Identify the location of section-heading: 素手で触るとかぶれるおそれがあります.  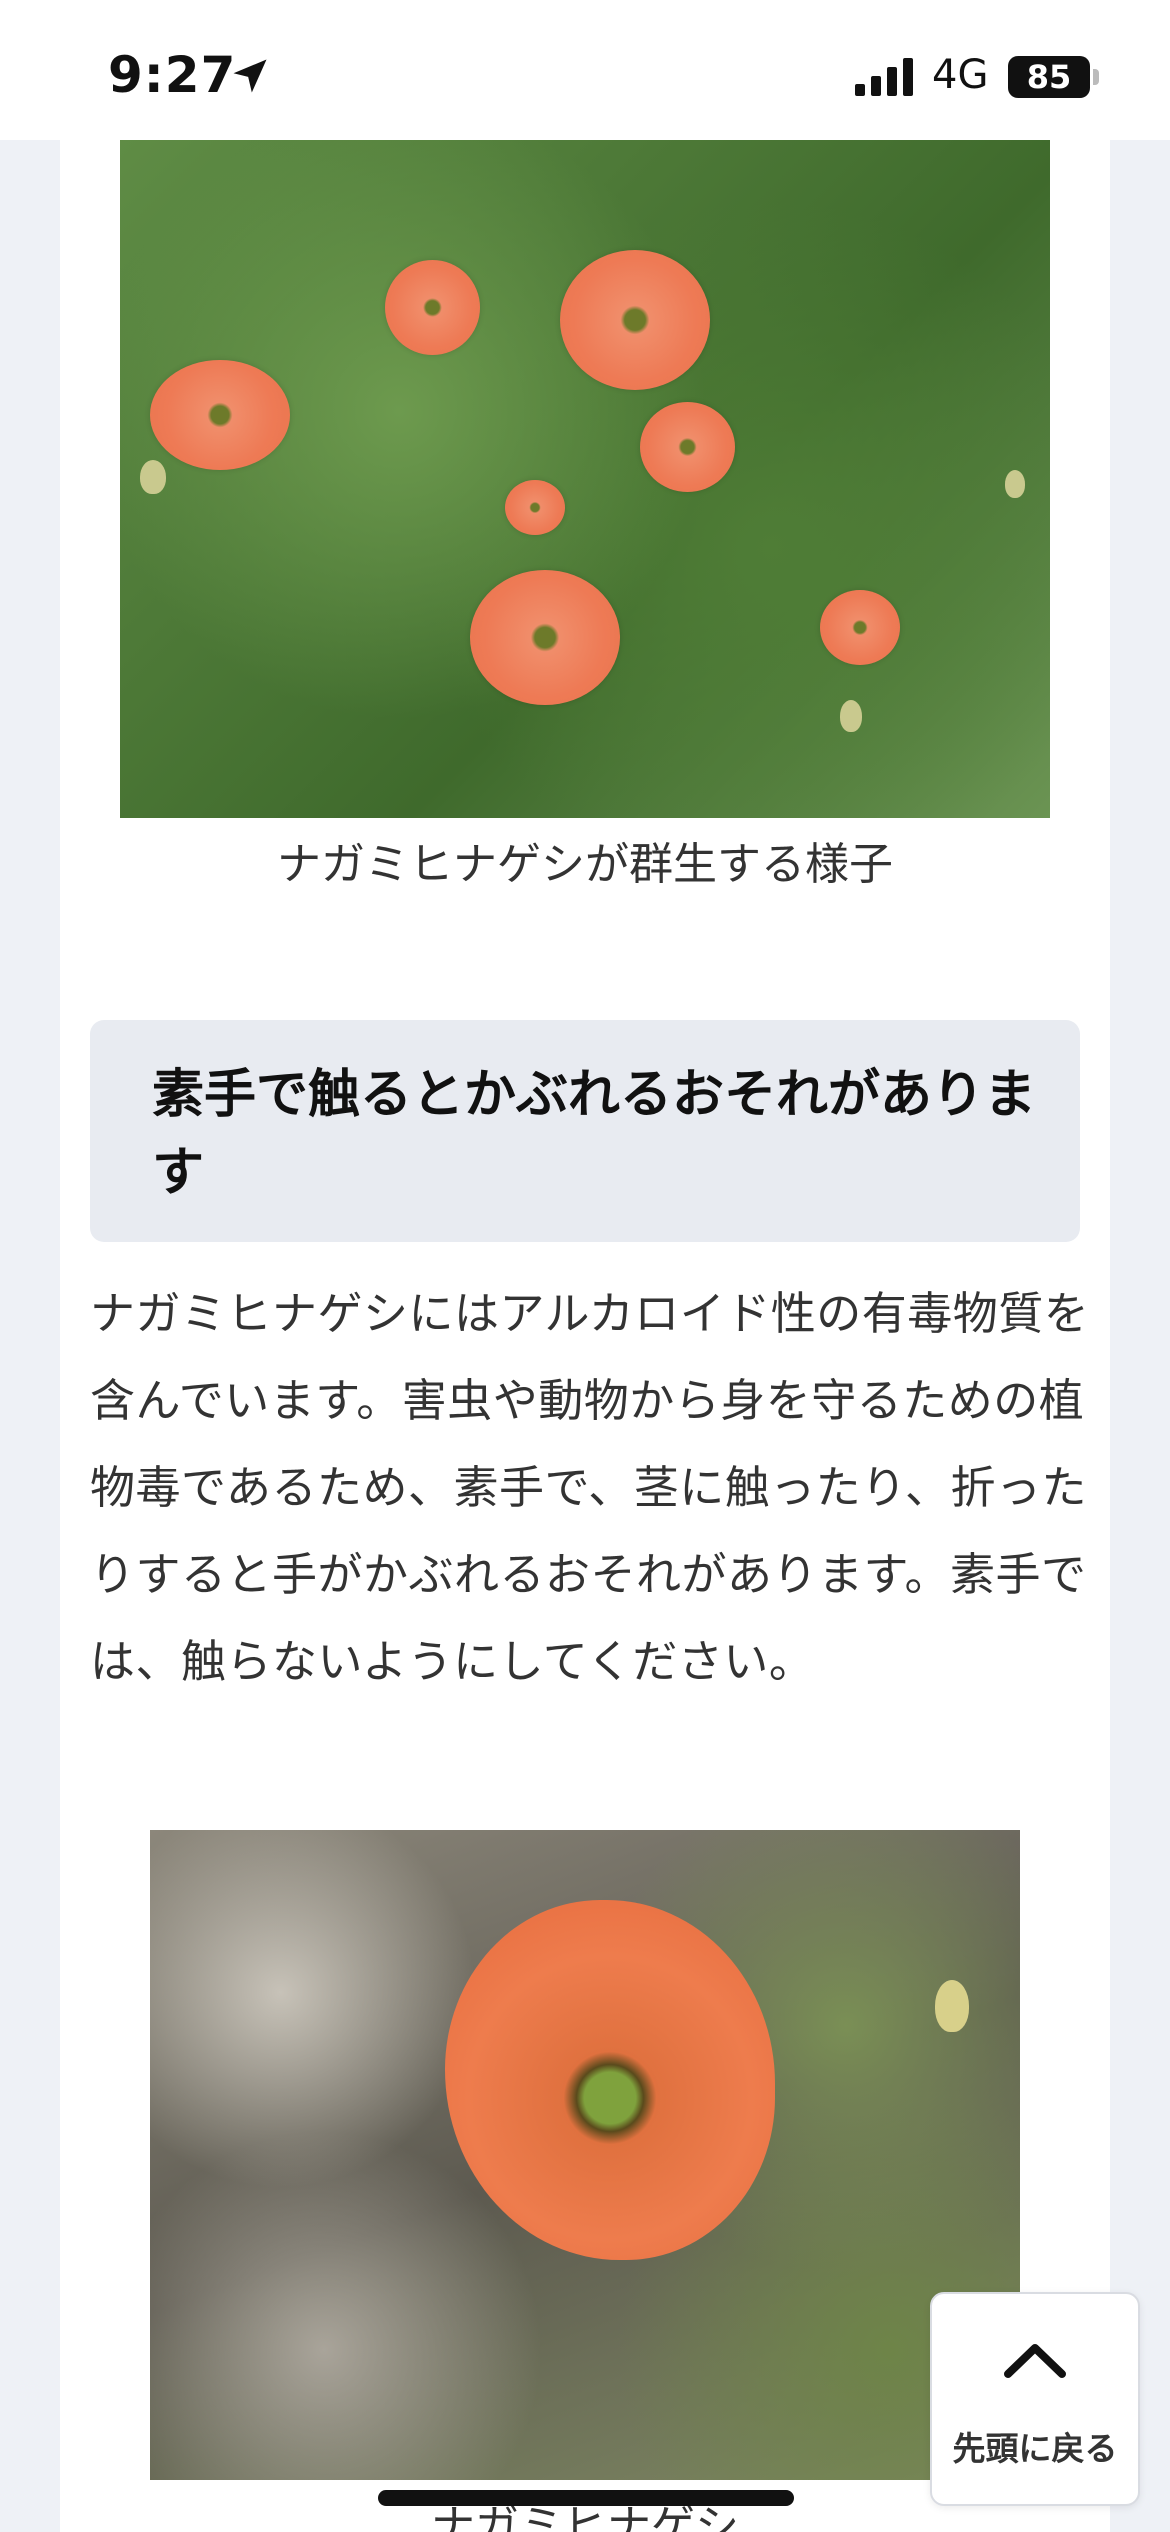
(585, 1131).